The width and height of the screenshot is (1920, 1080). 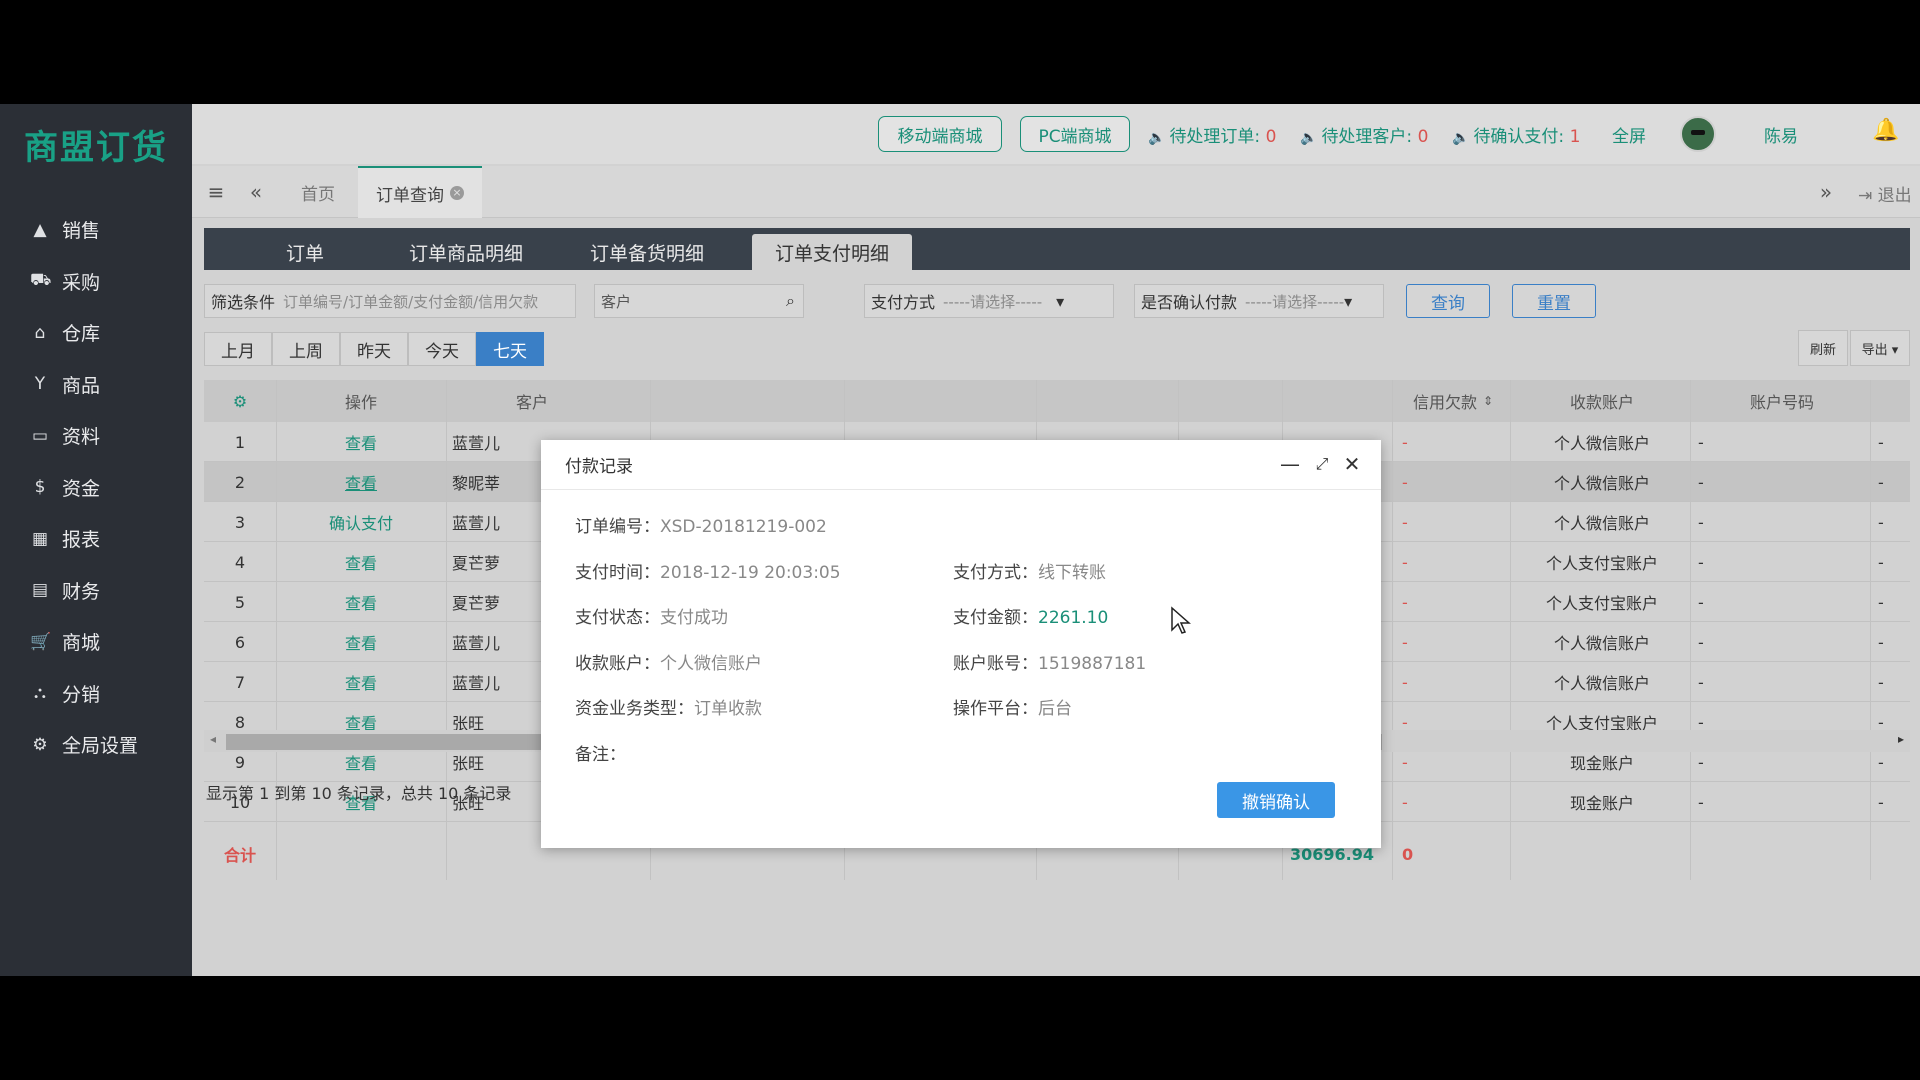 What do you see at coordinates (359, 793) in the screenshot?
I see `pagination-info: 显示第 1 到第 10 条记录，总共 10 条记录` at bounding box center [359, 793].